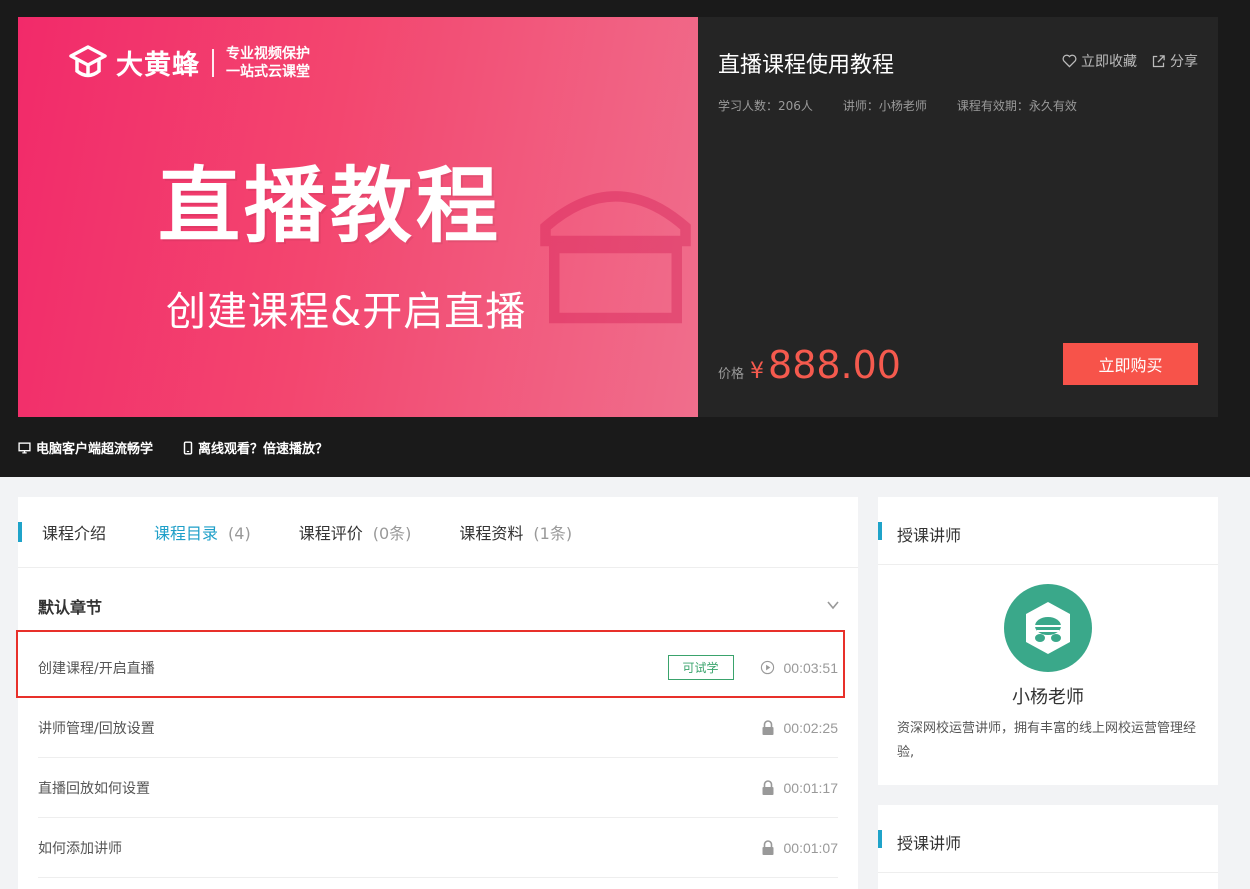 The image size is (1250, 889). What do you see at coordinates (811, 667) in the screenshot?
I see `lesson-duration: 00:03:51` at bounding box center [811, 667].